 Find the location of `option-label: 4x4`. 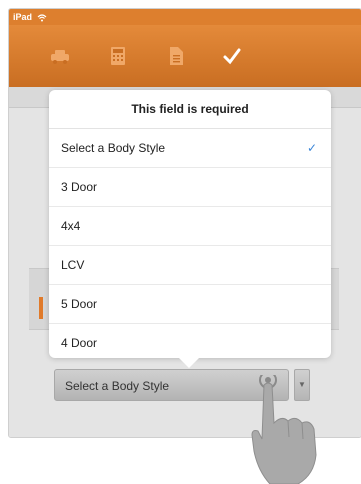

option-label: 4x4 is located at coordinates (71, 226).